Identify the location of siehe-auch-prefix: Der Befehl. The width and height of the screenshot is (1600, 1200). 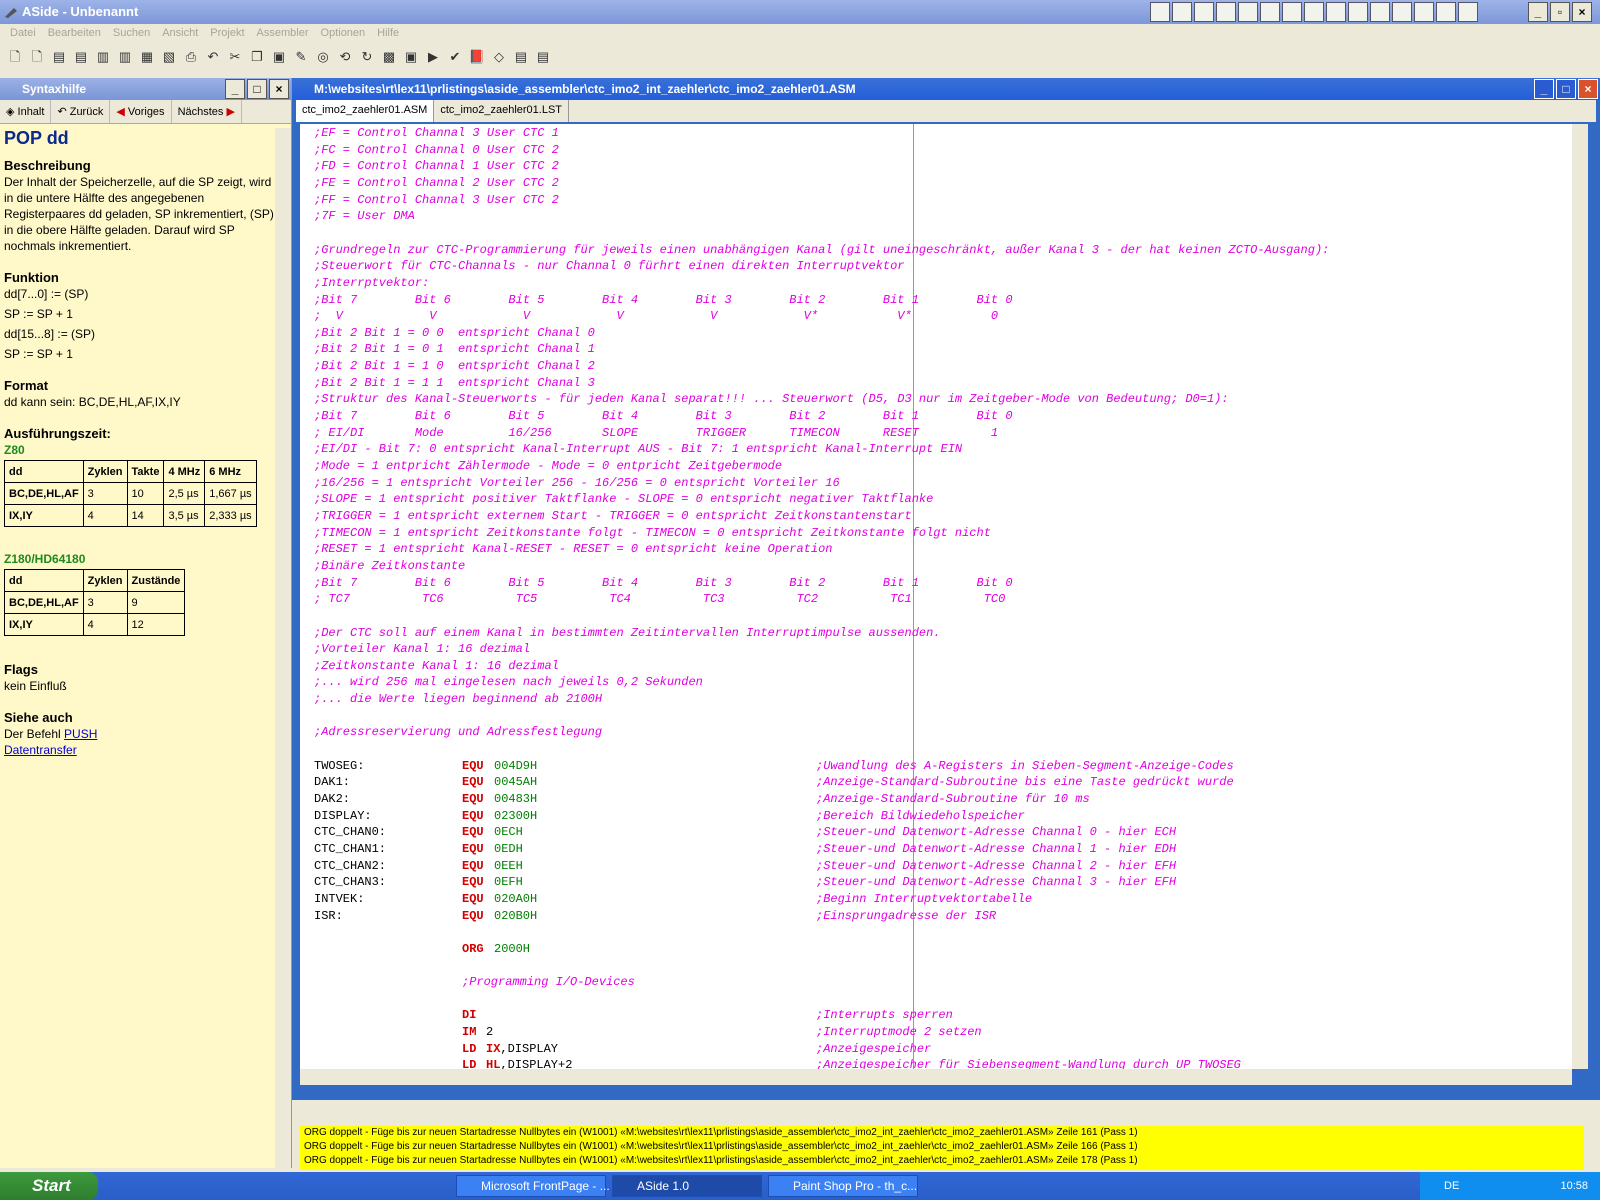
(32, 734).